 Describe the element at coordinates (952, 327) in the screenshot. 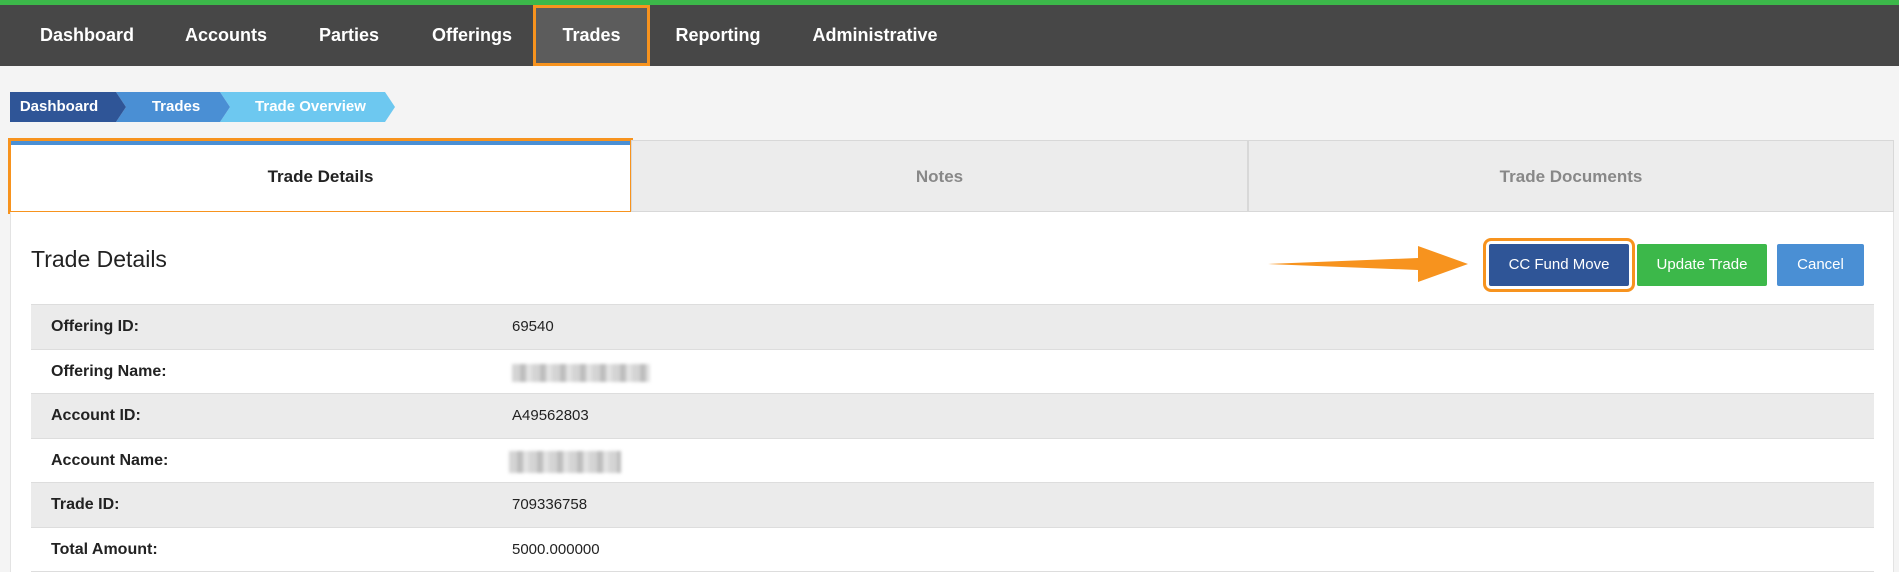

I see `detail-row-offering-id: Offering ID: 69540` at that location.